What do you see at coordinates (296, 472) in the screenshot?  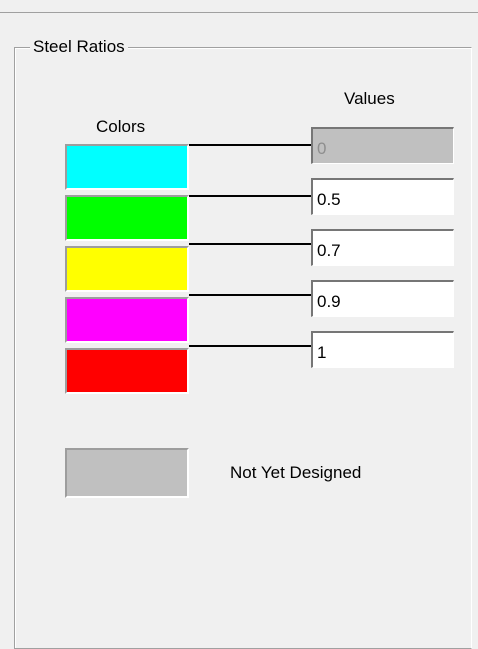 I see `not-designed-label: Not Yet Designed` at bounding box center [296, 472].